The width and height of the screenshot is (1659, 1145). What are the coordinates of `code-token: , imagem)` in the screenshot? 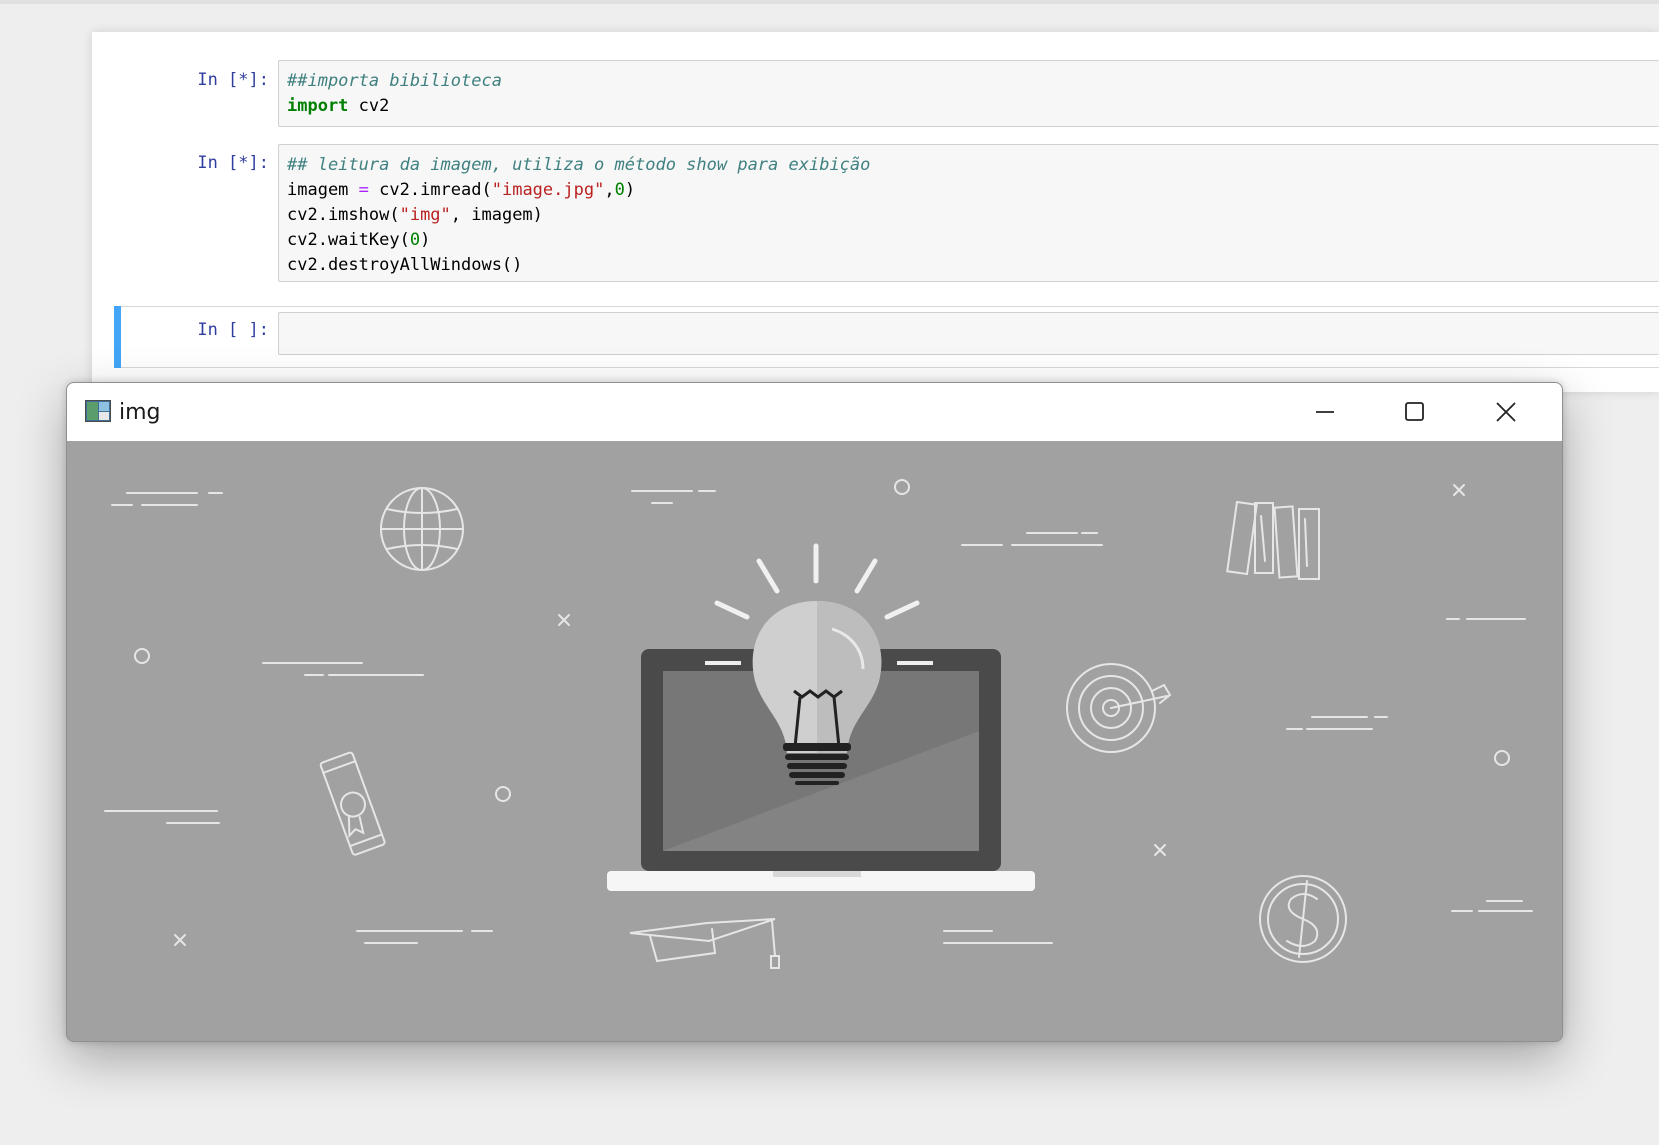 It's located at (496, 215).